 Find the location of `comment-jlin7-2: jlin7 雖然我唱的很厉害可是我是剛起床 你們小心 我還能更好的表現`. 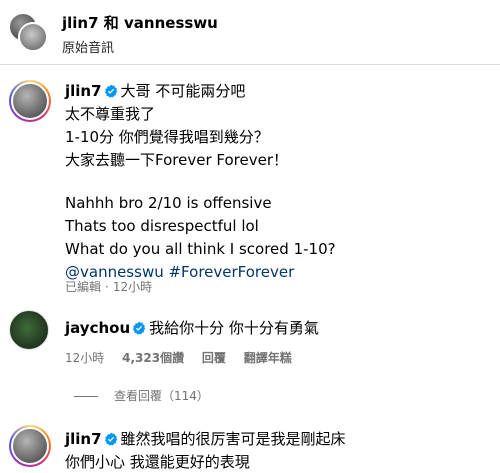

comment-jlin7-2: jlin7 雖然我唱的很厉害可是我是剛起床 你們小心 我還能更好的表現 is located at coordinates (205, 450).